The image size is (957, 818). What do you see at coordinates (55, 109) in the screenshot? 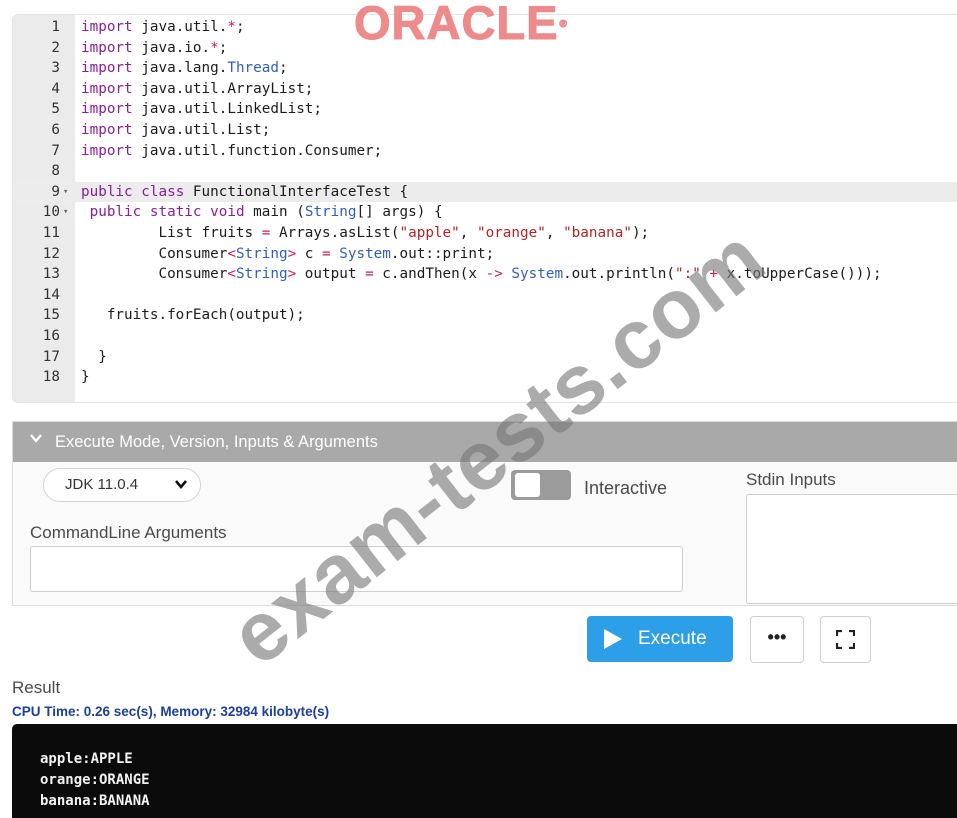
I see `line-number: 5` at bounding box center [55, 109].